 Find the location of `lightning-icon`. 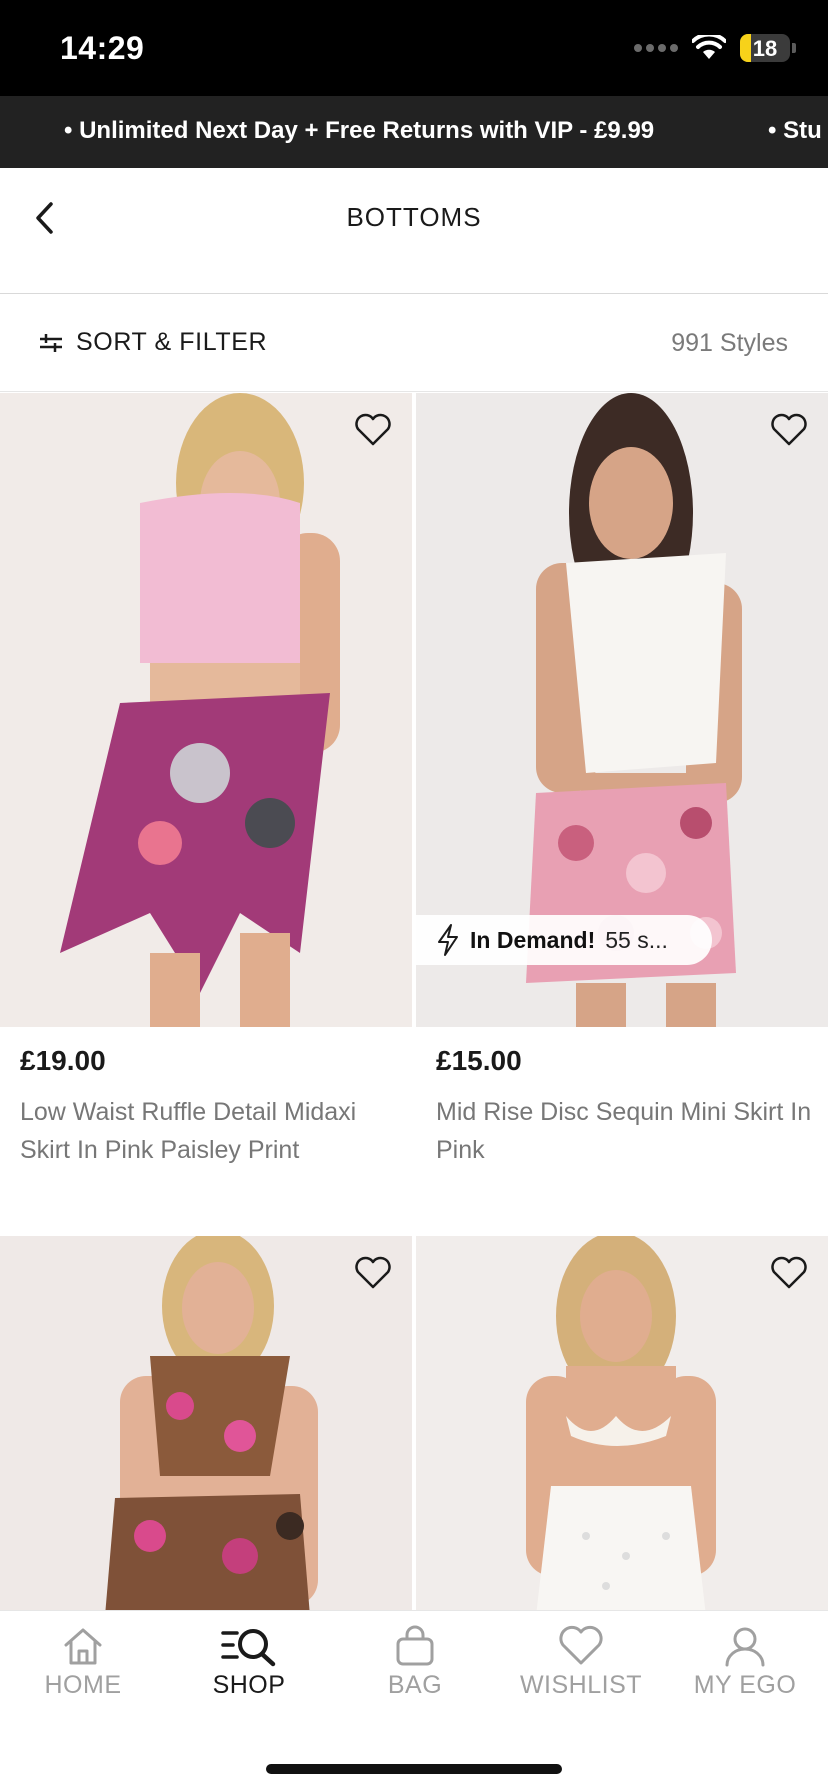

lightning-icon is located at coordinates (448, 940).